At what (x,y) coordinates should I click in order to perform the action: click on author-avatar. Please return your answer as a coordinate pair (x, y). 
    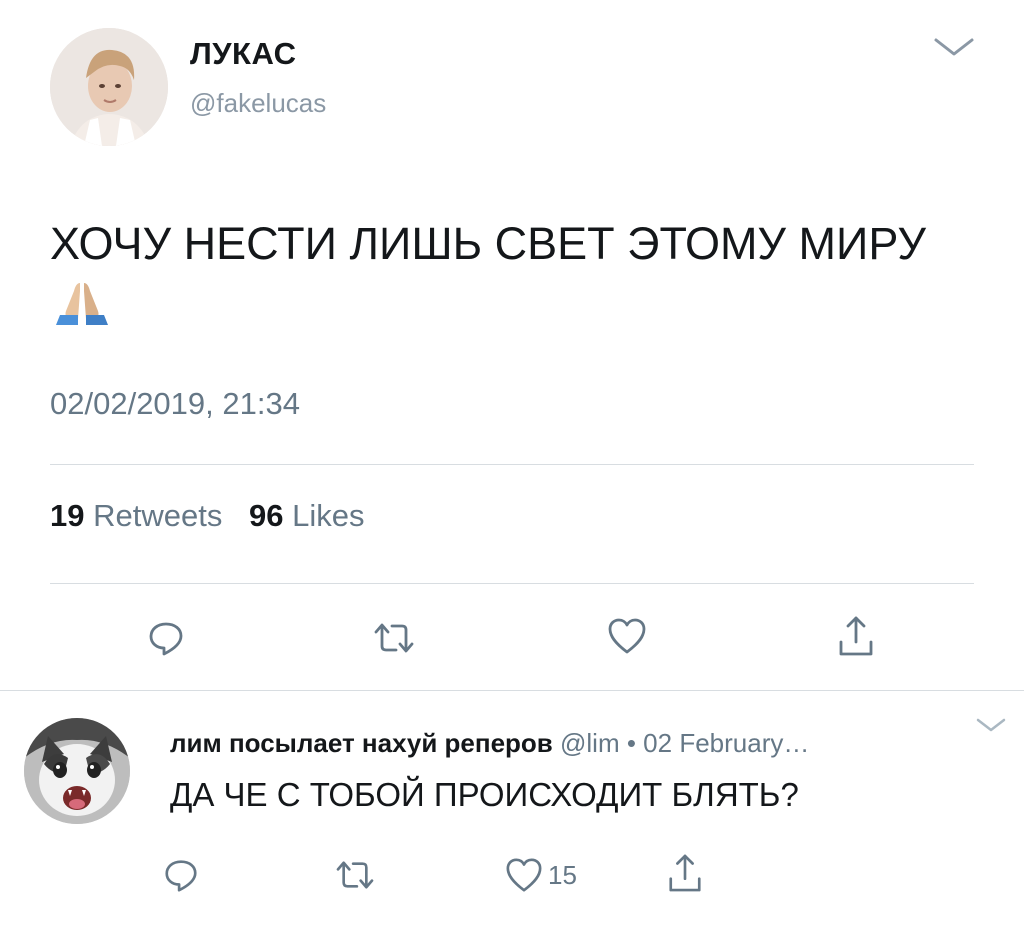
    Looking at the image, I should click on (109, 87).